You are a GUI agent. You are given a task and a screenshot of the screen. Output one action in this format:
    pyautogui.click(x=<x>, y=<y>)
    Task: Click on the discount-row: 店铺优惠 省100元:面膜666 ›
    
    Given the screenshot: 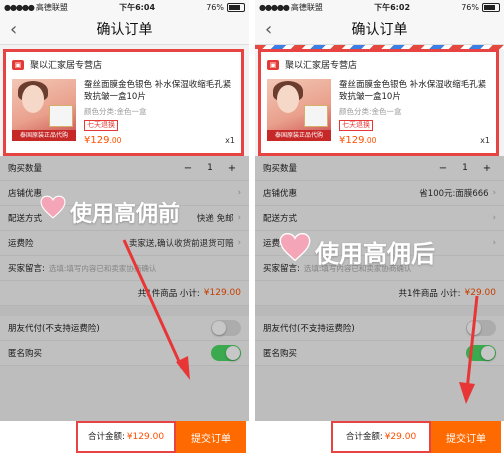 What is the action you would take?
    pyautogui.click(x=379, y=193)
    